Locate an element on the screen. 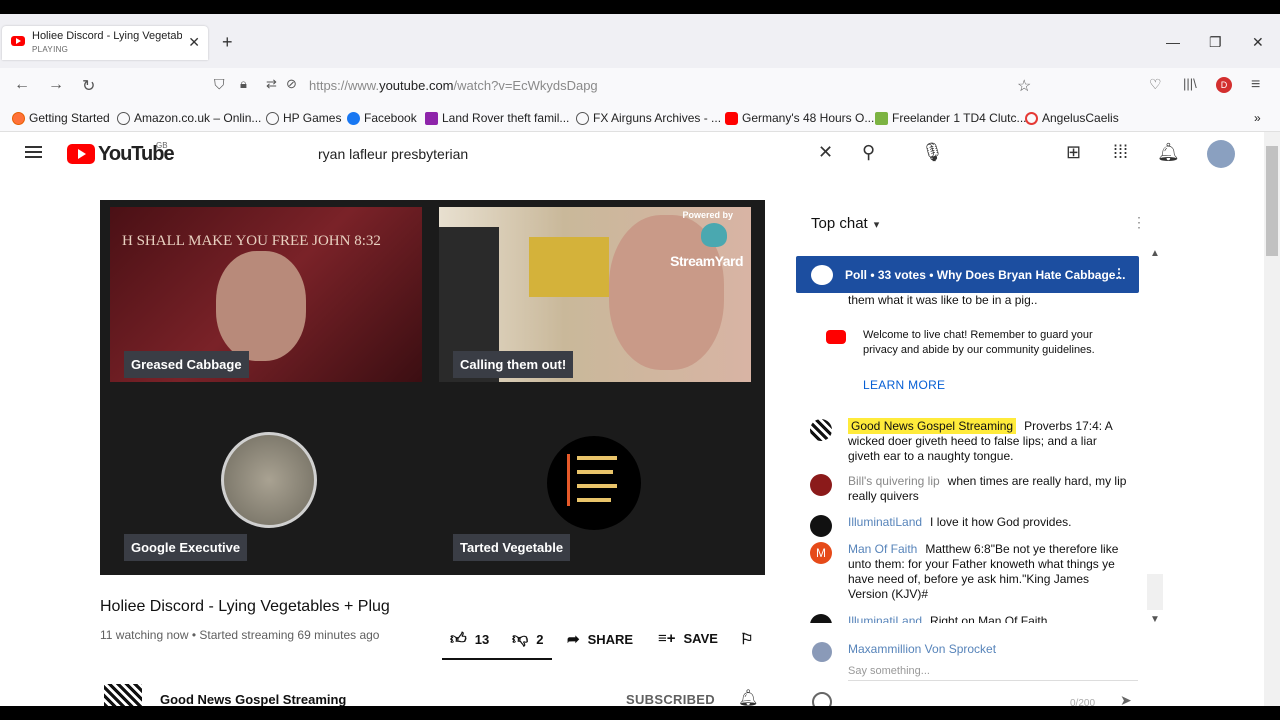  bookmark-label: HP Games is located at coordinates (312, 118).